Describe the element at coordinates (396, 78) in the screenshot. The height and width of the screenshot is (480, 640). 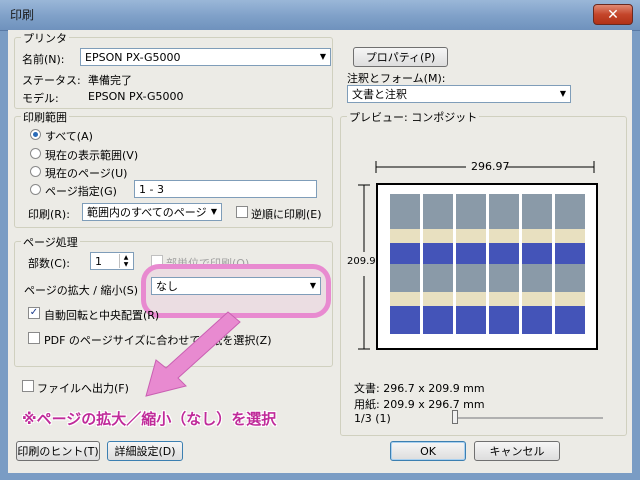
I see `notes-label: 注釈とフォーム(M):` at that location.